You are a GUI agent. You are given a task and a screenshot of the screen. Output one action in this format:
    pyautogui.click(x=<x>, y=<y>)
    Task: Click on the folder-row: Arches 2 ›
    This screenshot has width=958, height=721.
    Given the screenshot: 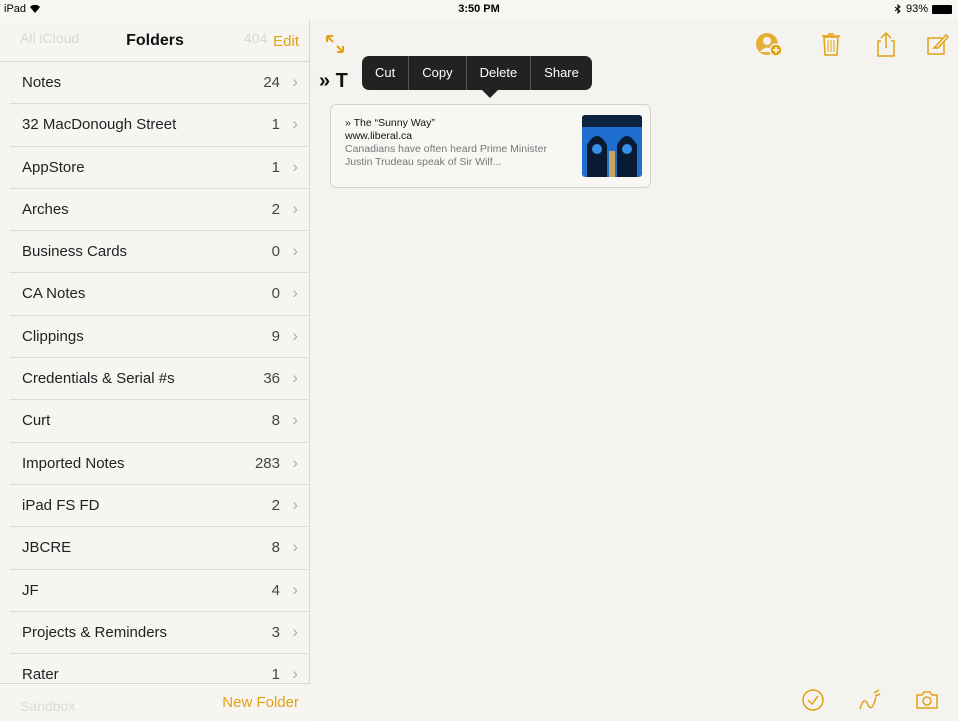 What is the action you would take?
    pyautogui.click(x=160, y=210)
    